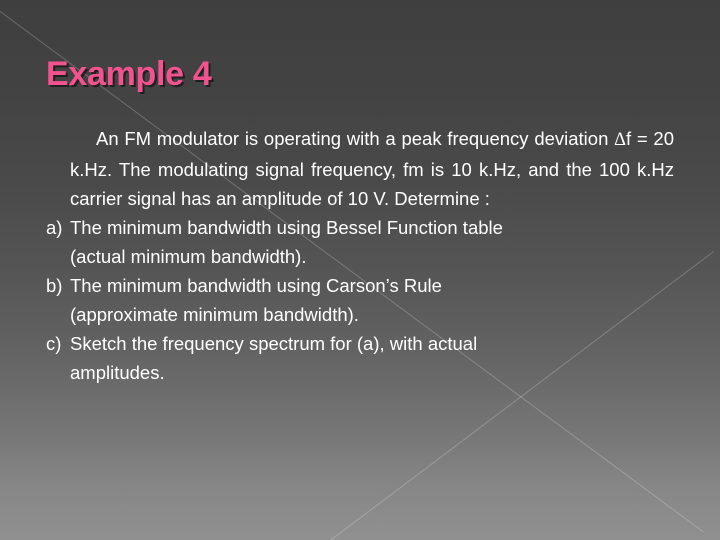 This screenshot has height=540, width=720. Describe the element at coordinates (129, 74) in the screenshot. I see `slide-title: Example 4` at that location.